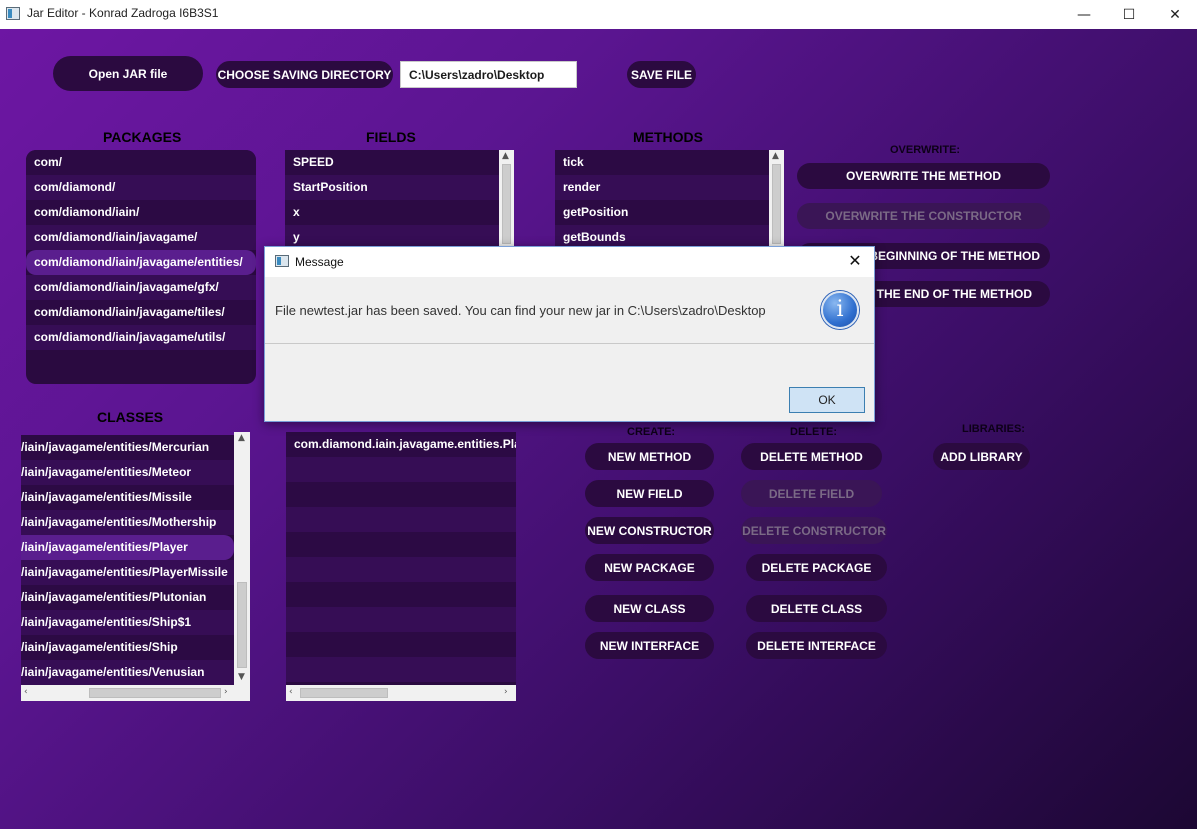  Describe the element at coordinates (1084, 14) in the screenshot. I see `minimize-button: —` at that location.